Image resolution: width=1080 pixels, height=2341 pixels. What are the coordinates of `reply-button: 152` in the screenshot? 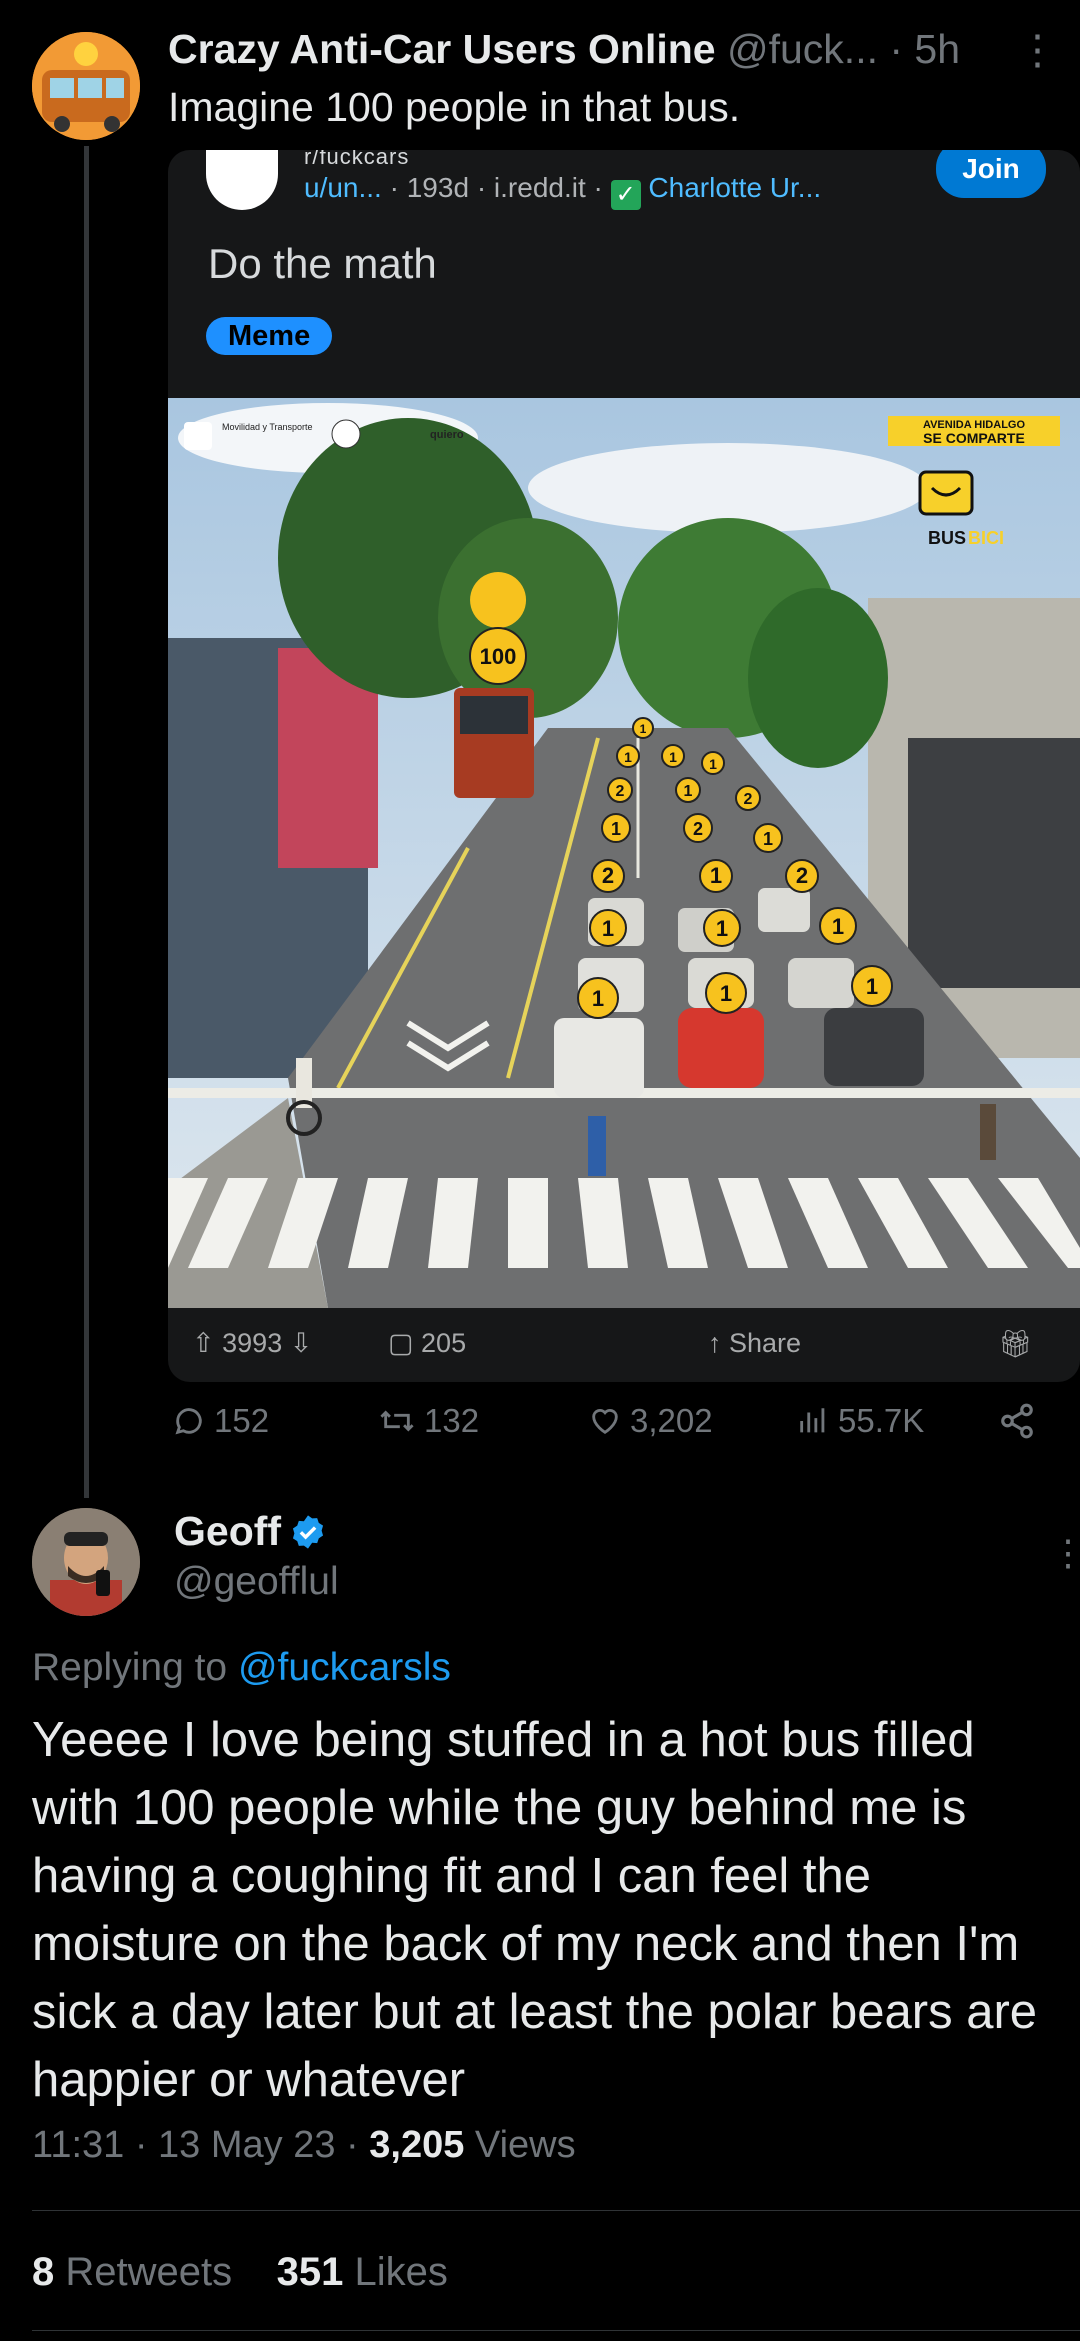 It's located at (220, 1421).